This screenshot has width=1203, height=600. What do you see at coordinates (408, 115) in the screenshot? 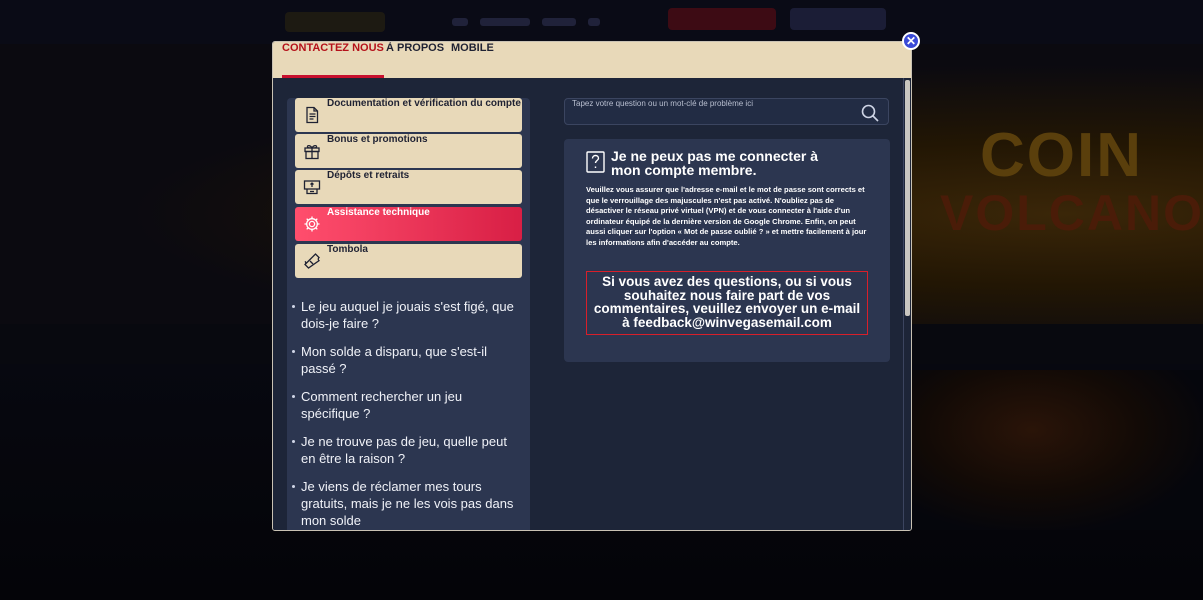
I see `menu-item-documentation: Documentation et vérification du compte` at bounding box center [408, 115].